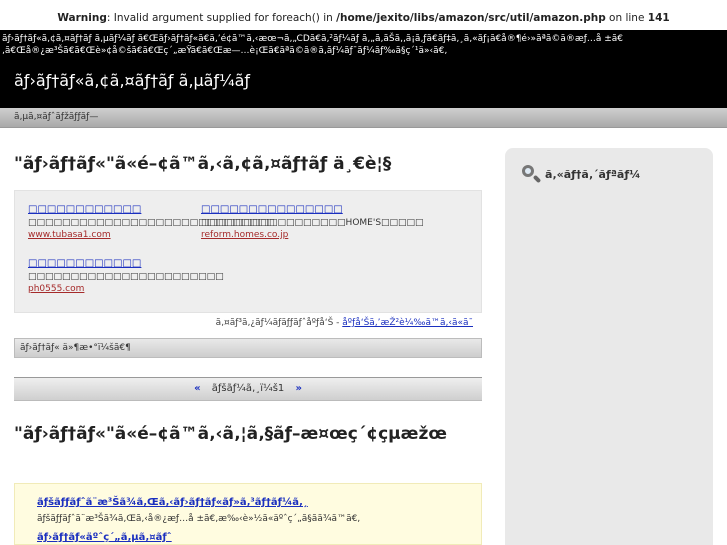  I want to click on nav-item-sitemap: ã‚µã‚¤ãƒˆãƒžãƒƒãƒ—, so click(56, 117).